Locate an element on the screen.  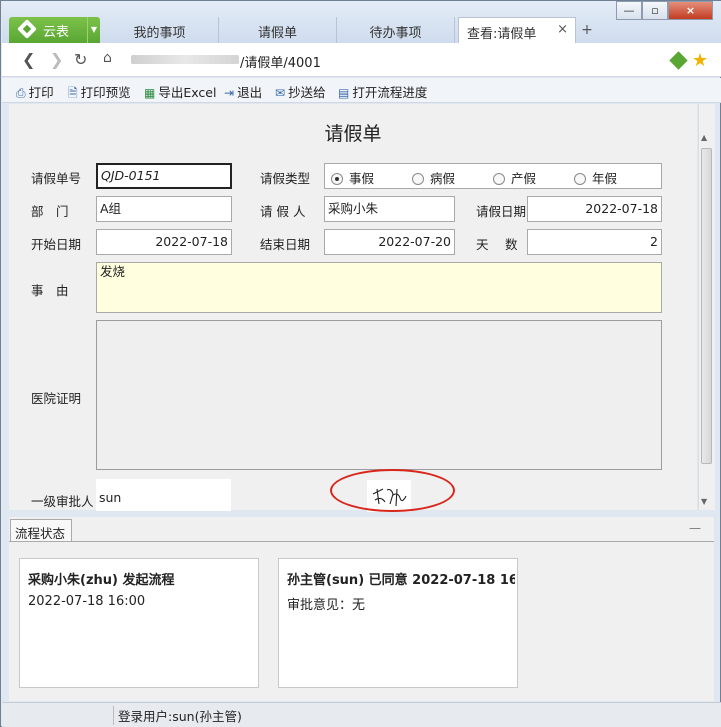
radio-annual-leave: 年假 is located at coordinates (595, 177).